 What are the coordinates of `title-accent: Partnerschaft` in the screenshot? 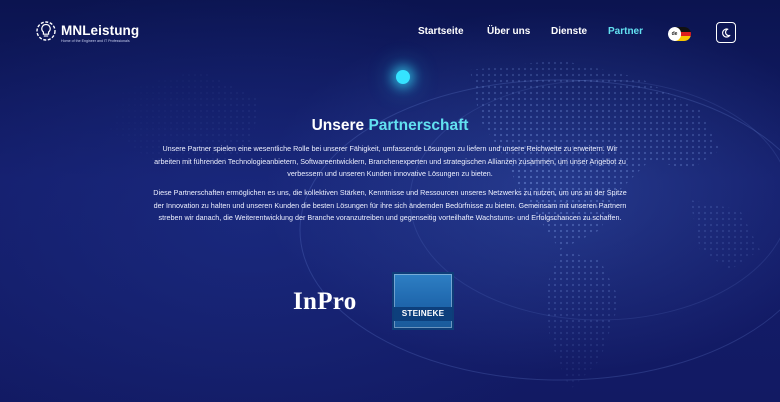 It's located at (418, 125).